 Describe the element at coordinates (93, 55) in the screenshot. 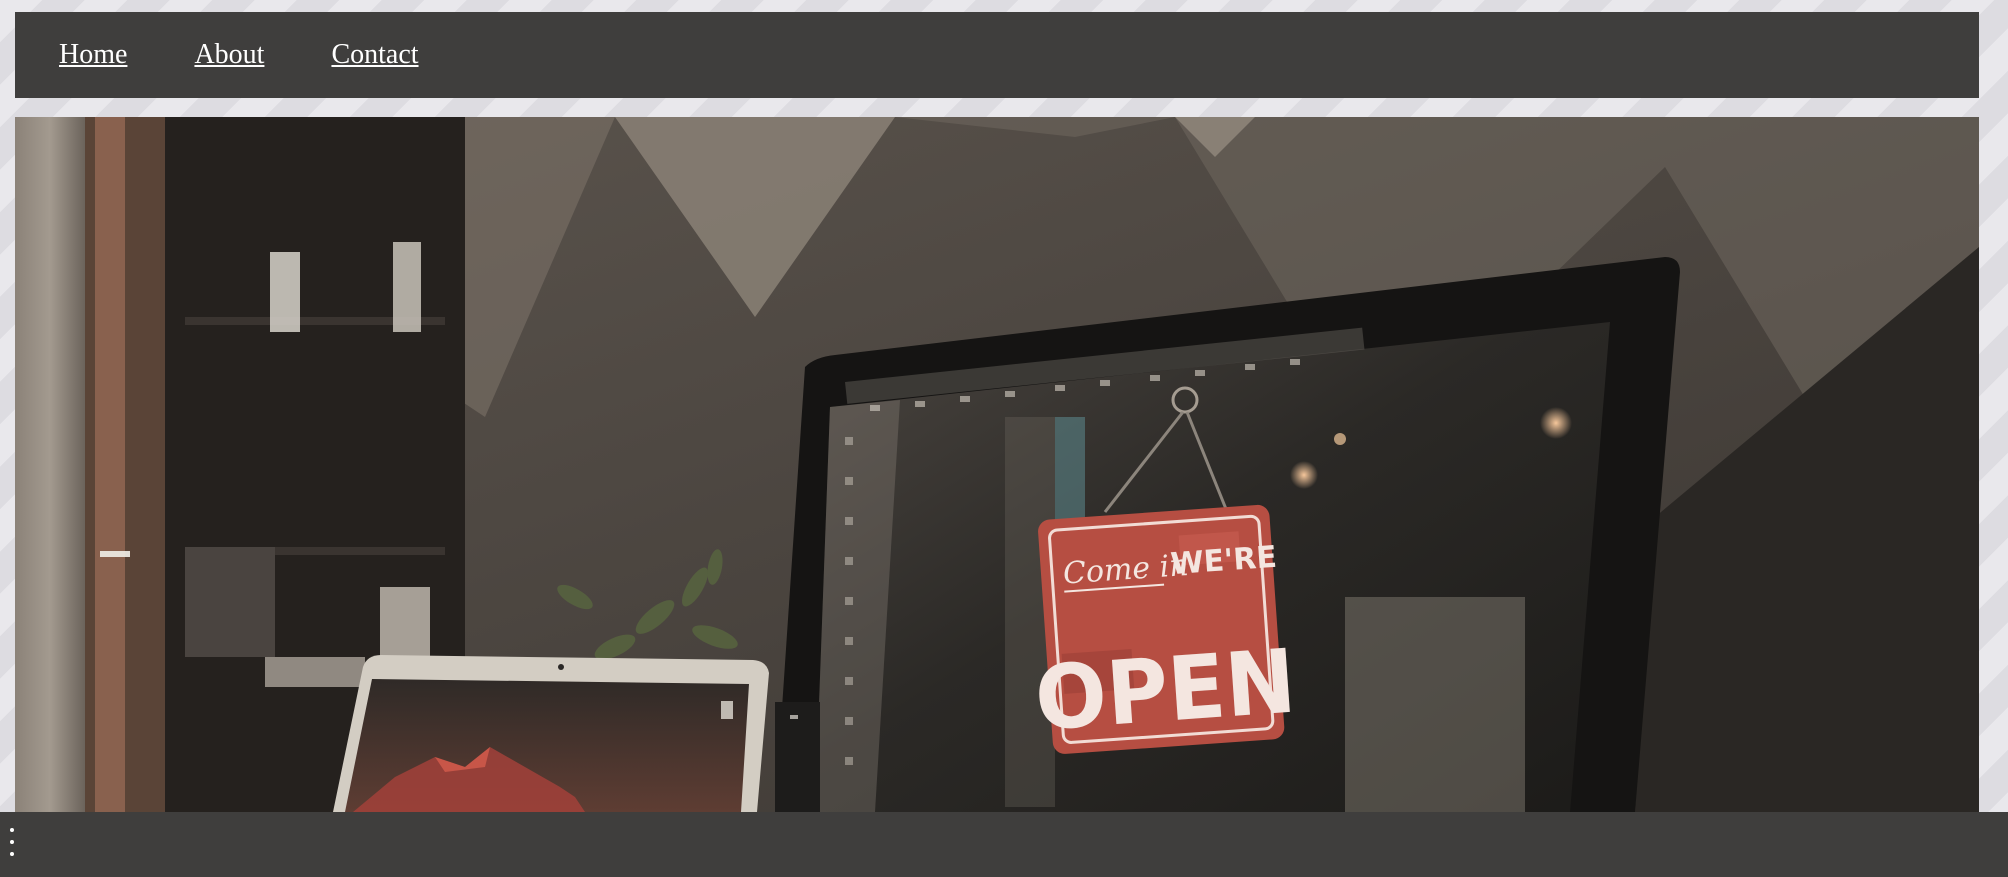

I see `nav-link-home: Home` at that location.